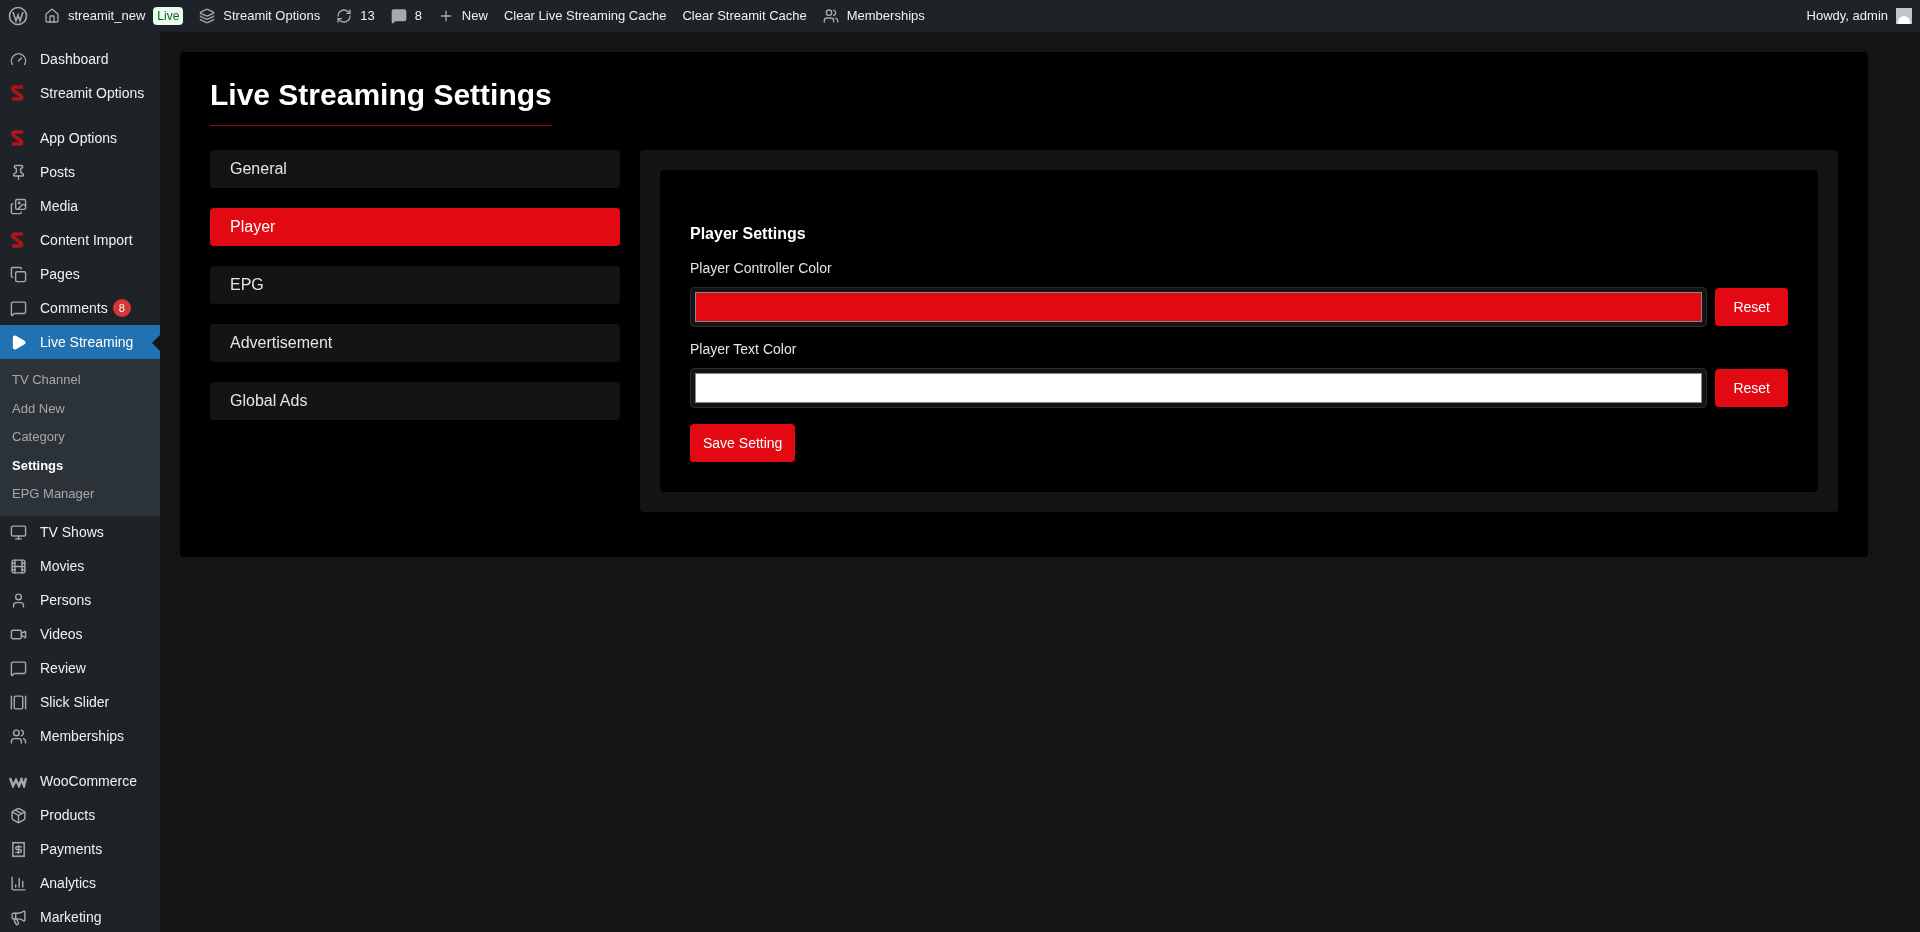 The image size is (1920, 932). Describe the element at coordinates (80, 849) in the screenshot. I see `sidebar-item: Payments` at that location.